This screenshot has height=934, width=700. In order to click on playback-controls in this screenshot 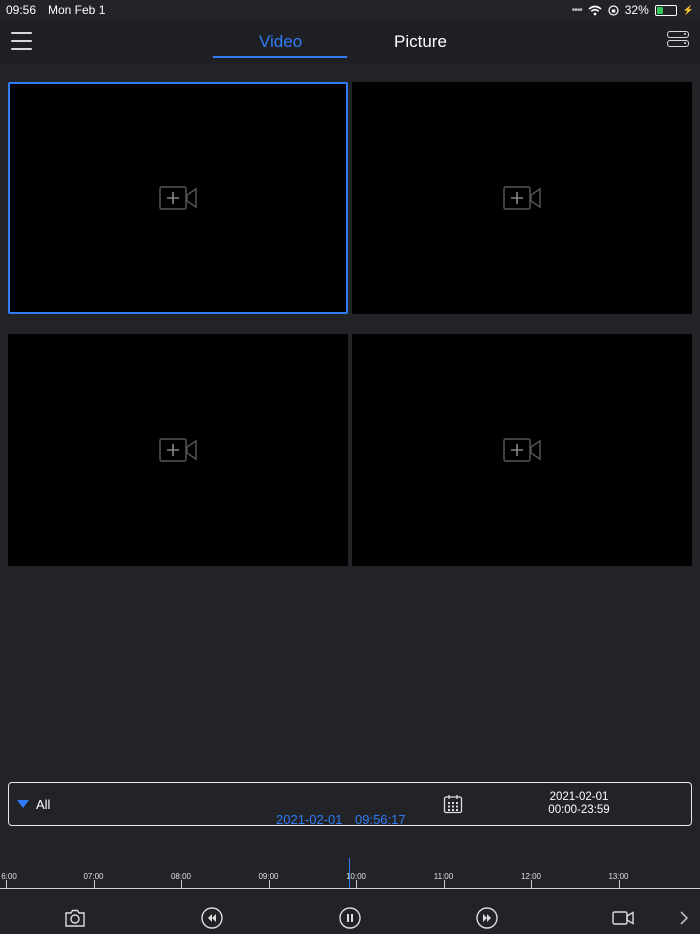, I will do `click(350, 917)`.